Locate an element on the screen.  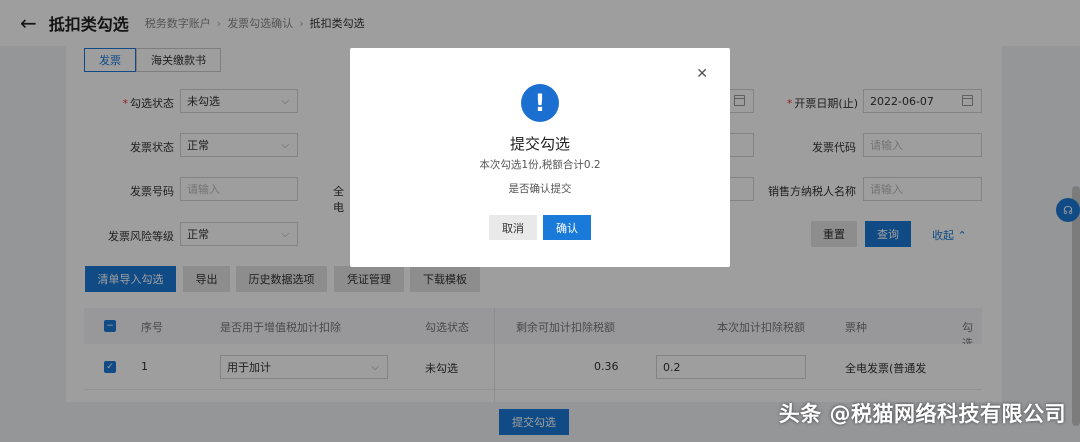
close-icon: ✕ is located at coordinates (702, 74).